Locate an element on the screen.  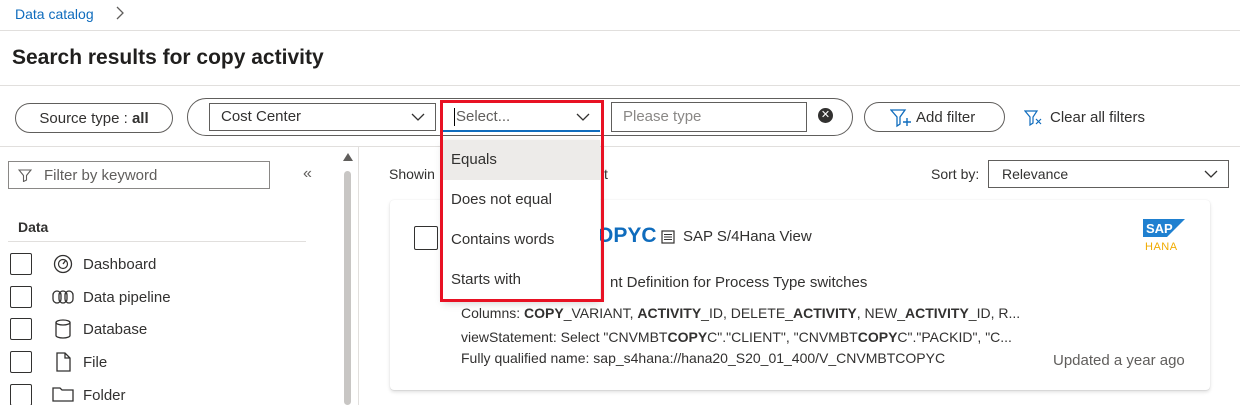
data-pipeline-icon is located at coordinates (63, 297).